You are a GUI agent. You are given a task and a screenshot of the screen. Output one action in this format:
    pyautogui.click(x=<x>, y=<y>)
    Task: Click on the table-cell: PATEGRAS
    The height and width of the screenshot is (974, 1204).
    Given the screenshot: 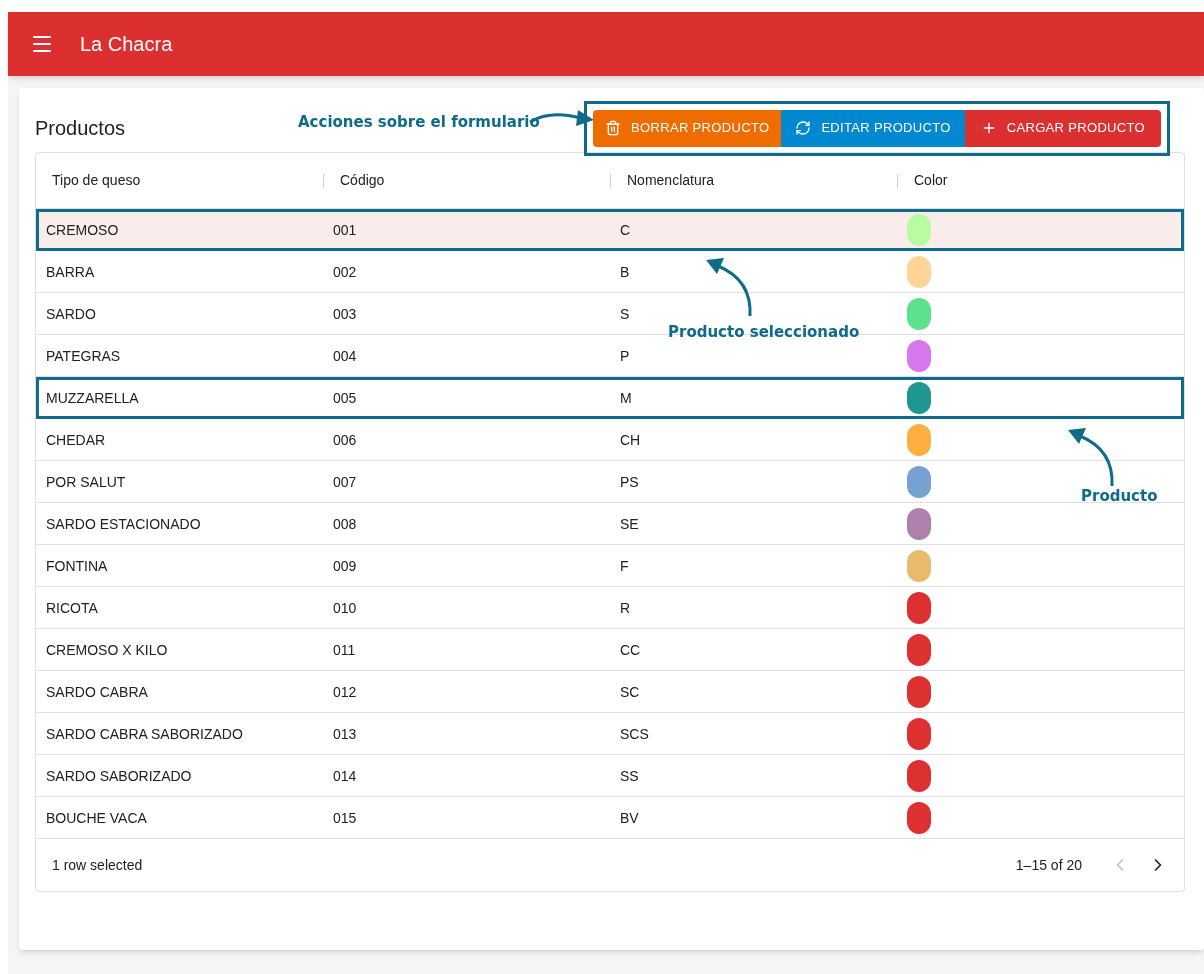 What is the action you would take?
    pyautogui.click(x=83, y=355)
    